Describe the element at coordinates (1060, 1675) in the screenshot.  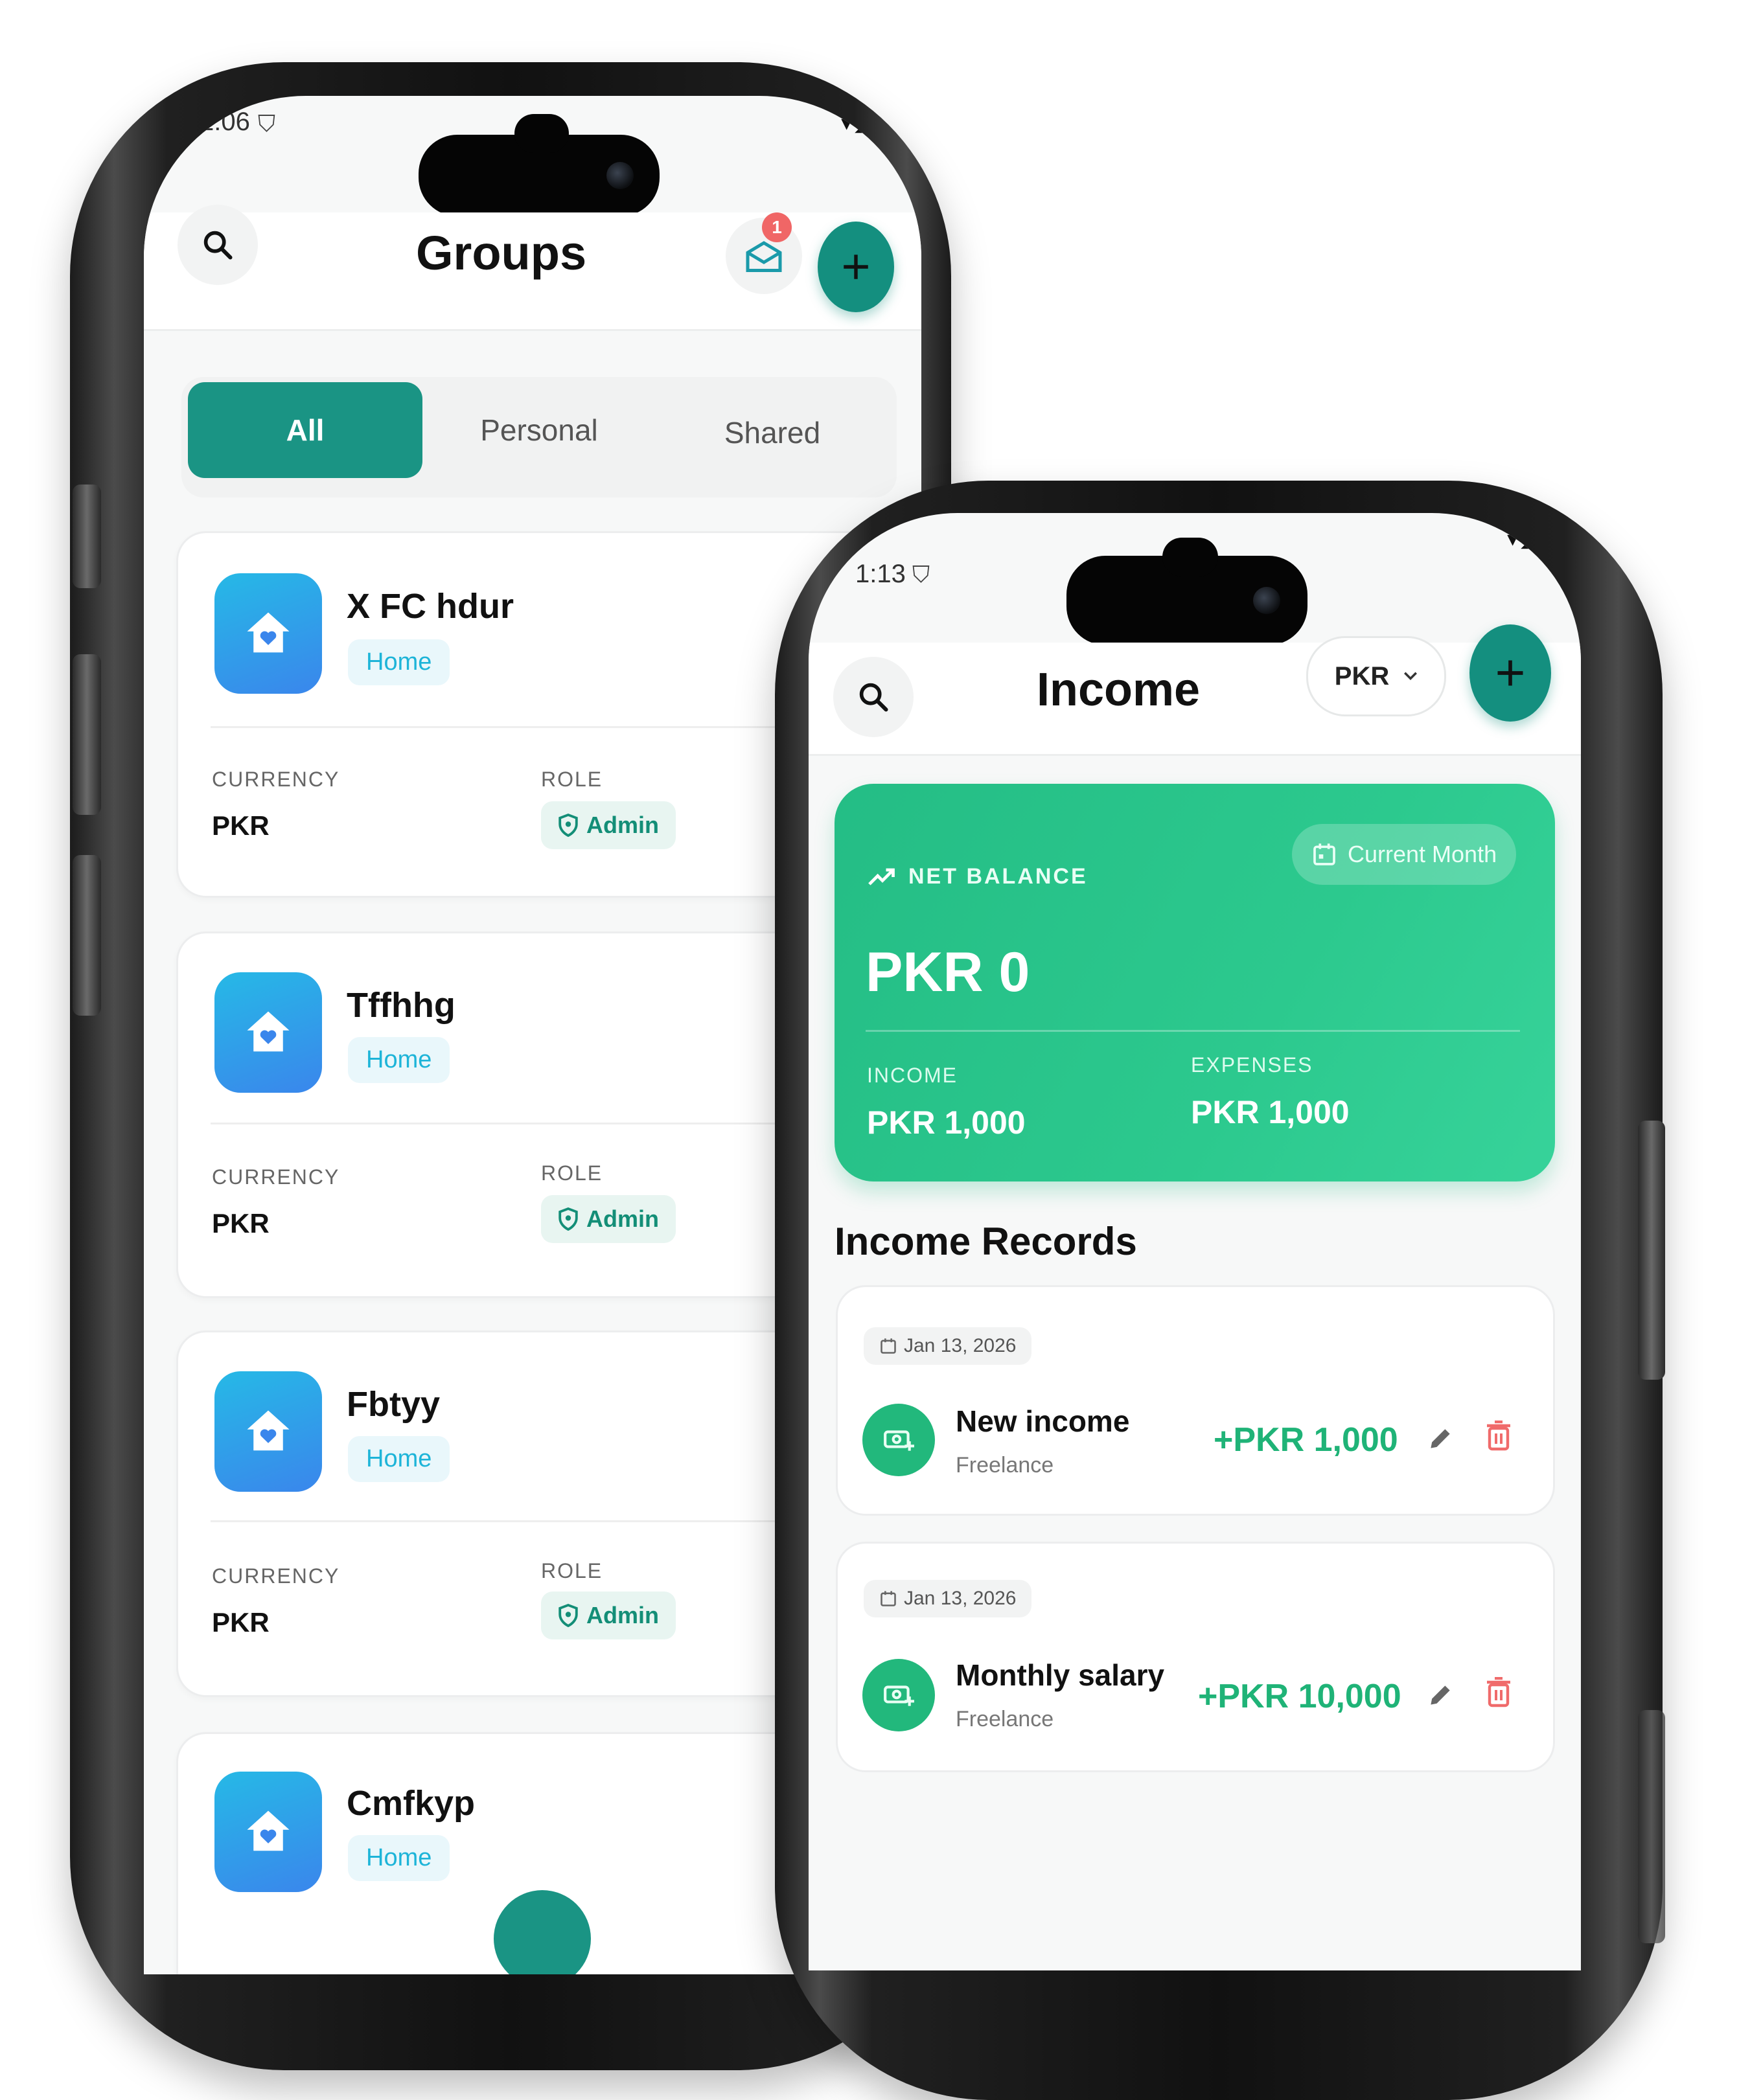
I see `record-title: Monthly salary` at that location.